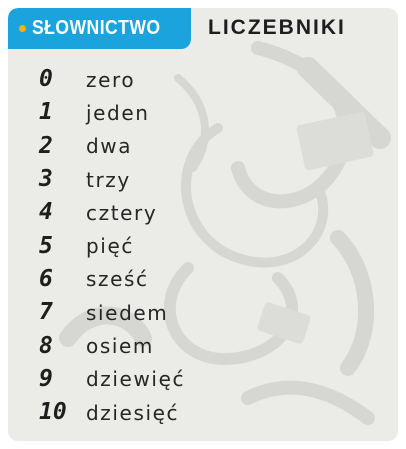 This screenshot has width=406, height=449. Describe the element at coordinates (109, 146) in the screenshot. I see `number-word: dwa` at that location.